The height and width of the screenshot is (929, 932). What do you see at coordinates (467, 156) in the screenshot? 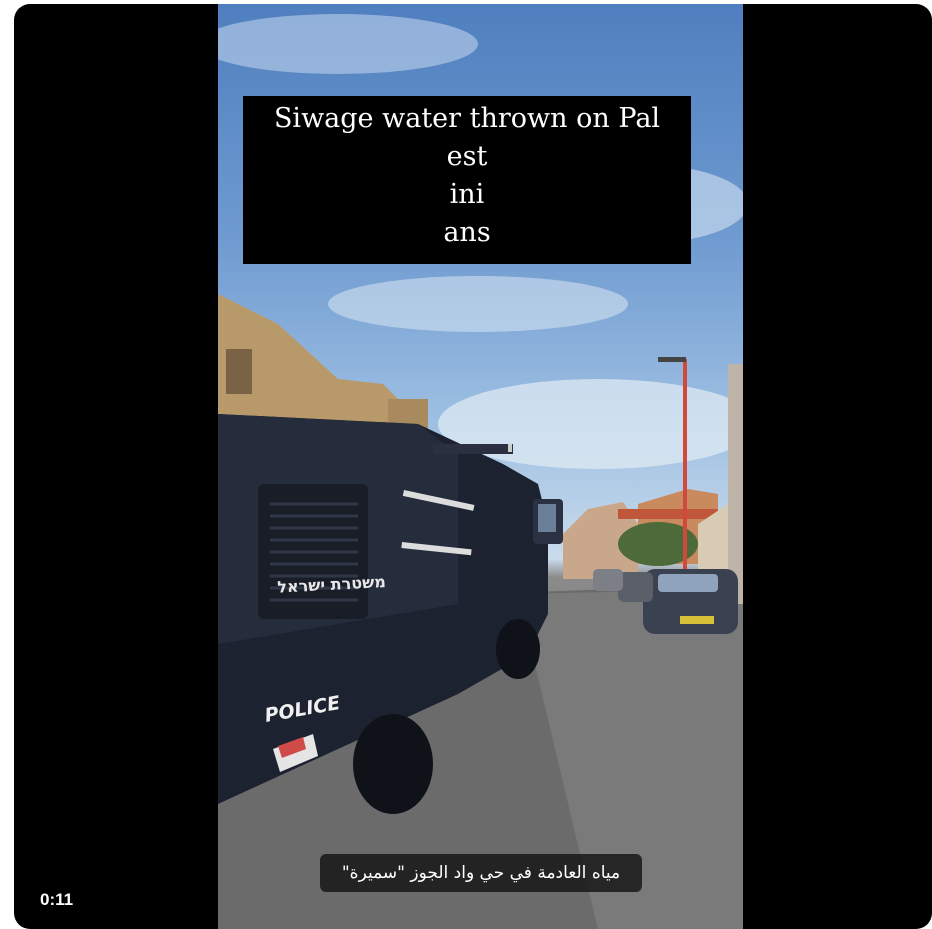
I see `caption-line: est` at bounding box center [467, 156].